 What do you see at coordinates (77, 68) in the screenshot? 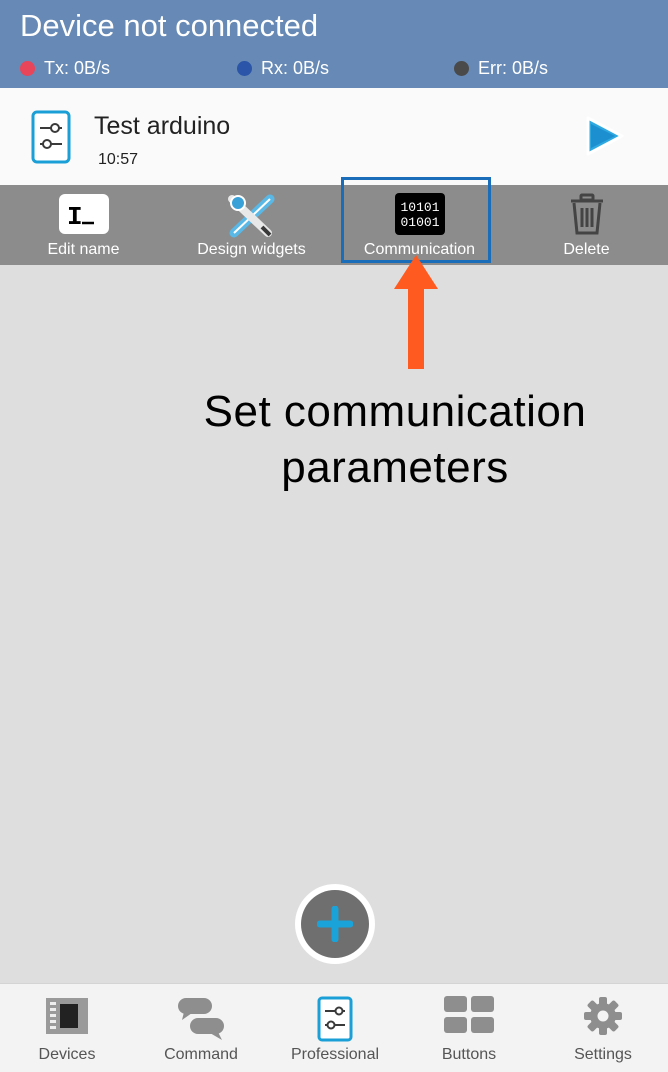
I see `tx-rate-label: Tx: 0B/s` at bounding box center [77, 68].